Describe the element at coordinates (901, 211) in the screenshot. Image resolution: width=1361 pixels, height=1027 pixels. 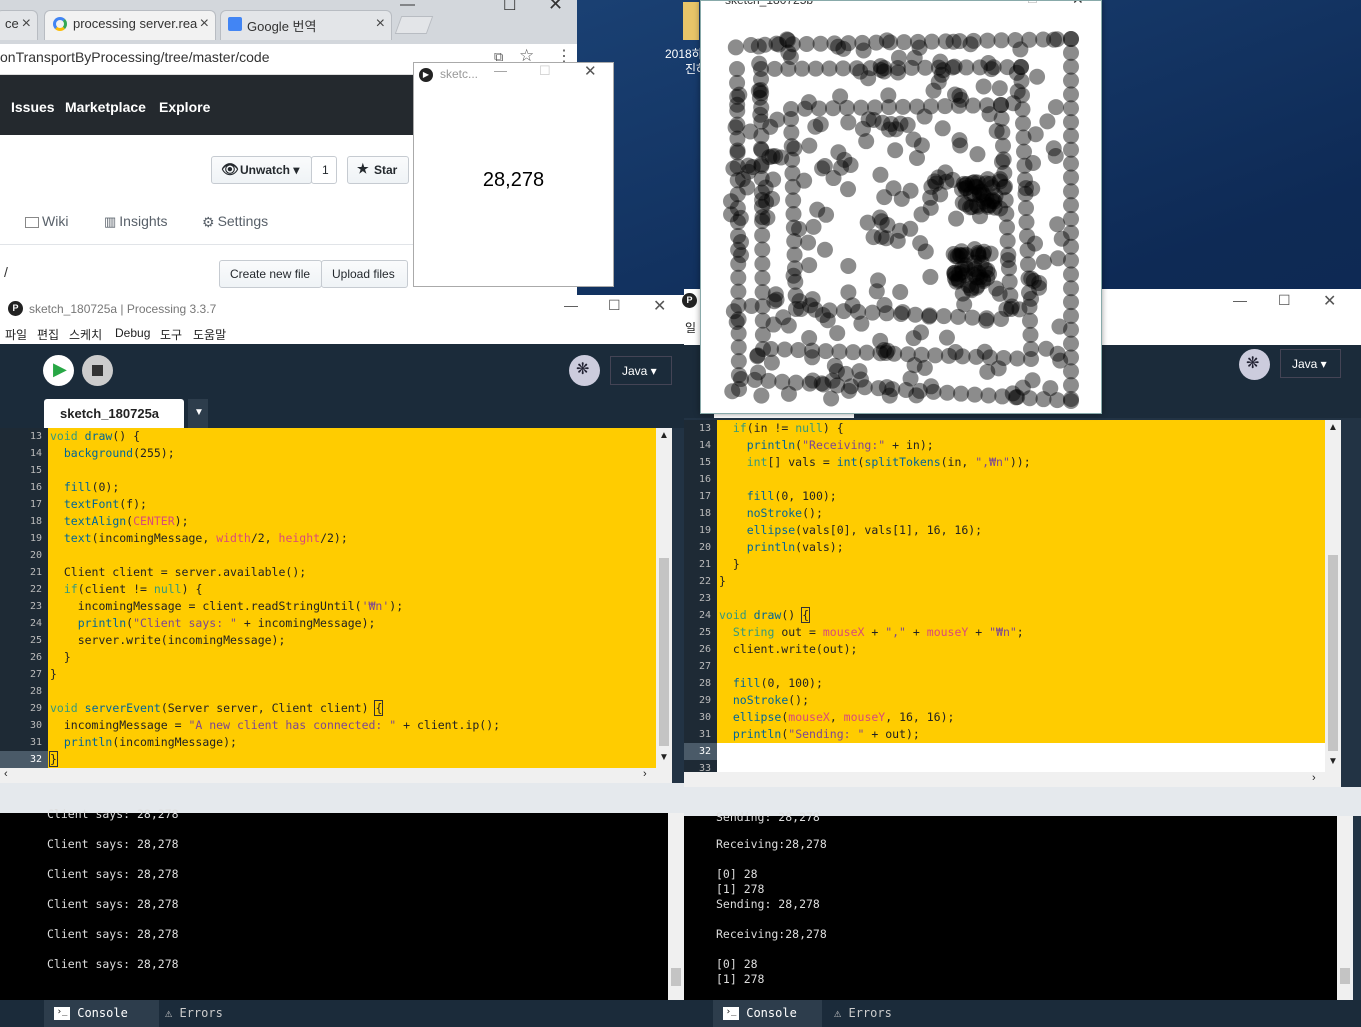
I see `drawing-canvas` at that location.